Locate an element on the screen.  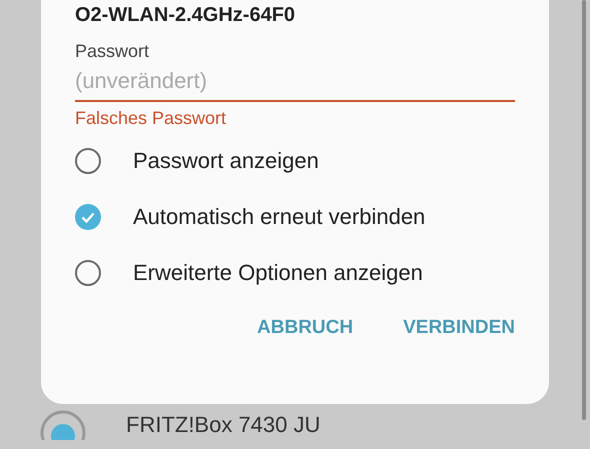
error-message: Falsches Passwort is located at coordinates (151, 118).